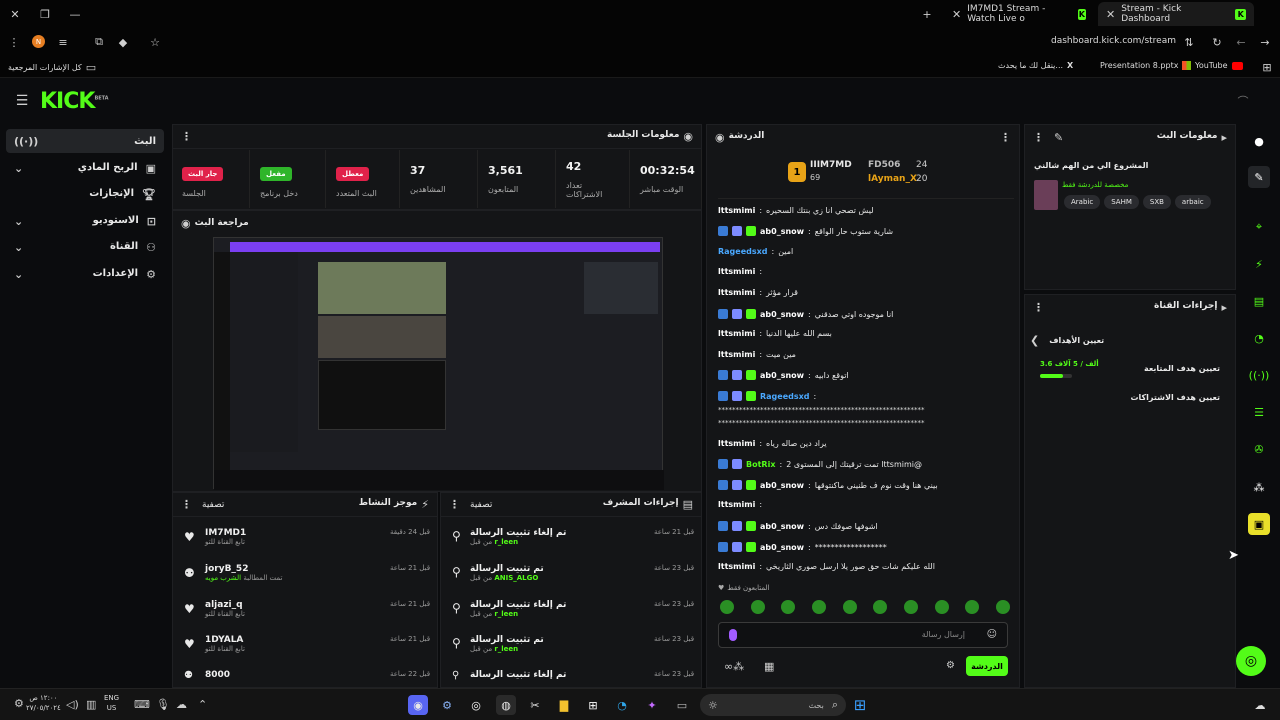 This screenshot has height=720, width=1280. I want to click on weather-icon: ☁, so click(1260, 705).